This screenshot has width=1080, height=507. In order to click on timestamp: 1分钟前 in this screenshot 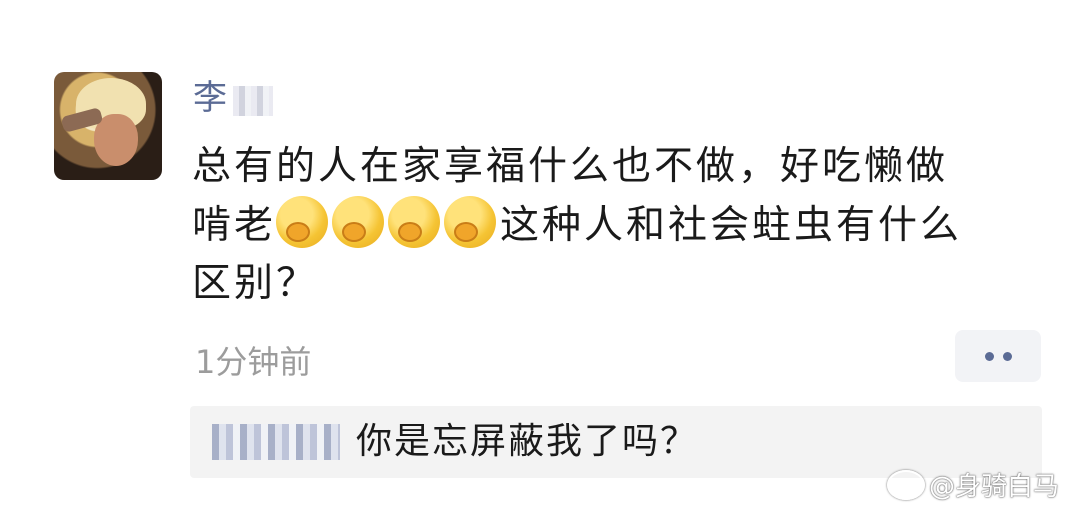, I will do `click(253, 362)`.